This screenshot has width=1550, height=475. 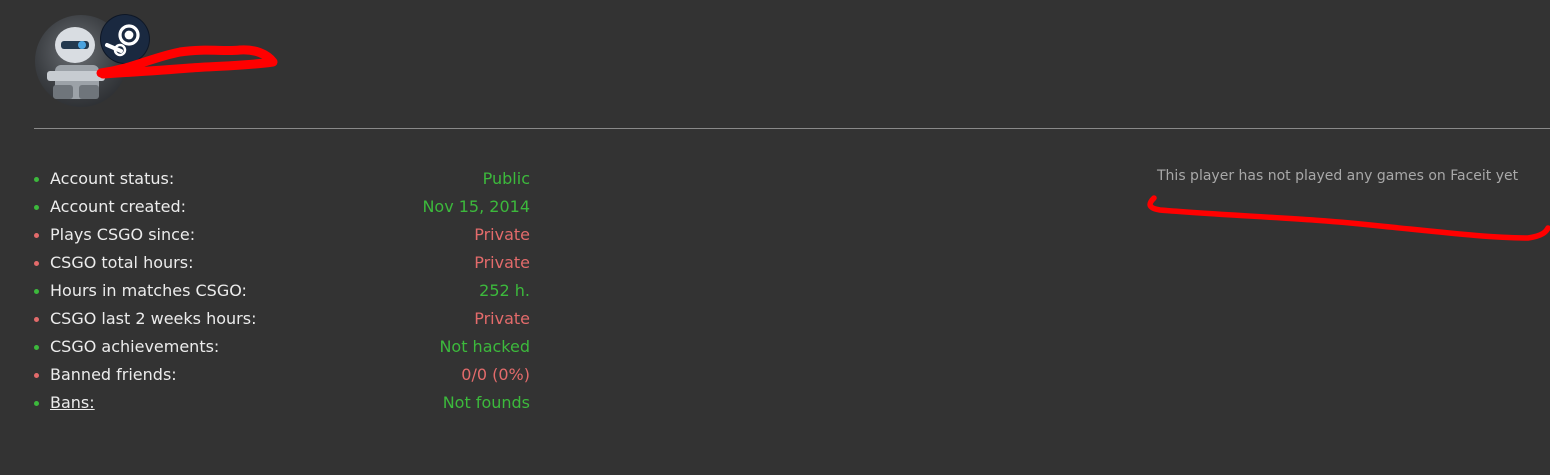 I want to click on stat-label: Banned friends:, so click(x=113, y=374).